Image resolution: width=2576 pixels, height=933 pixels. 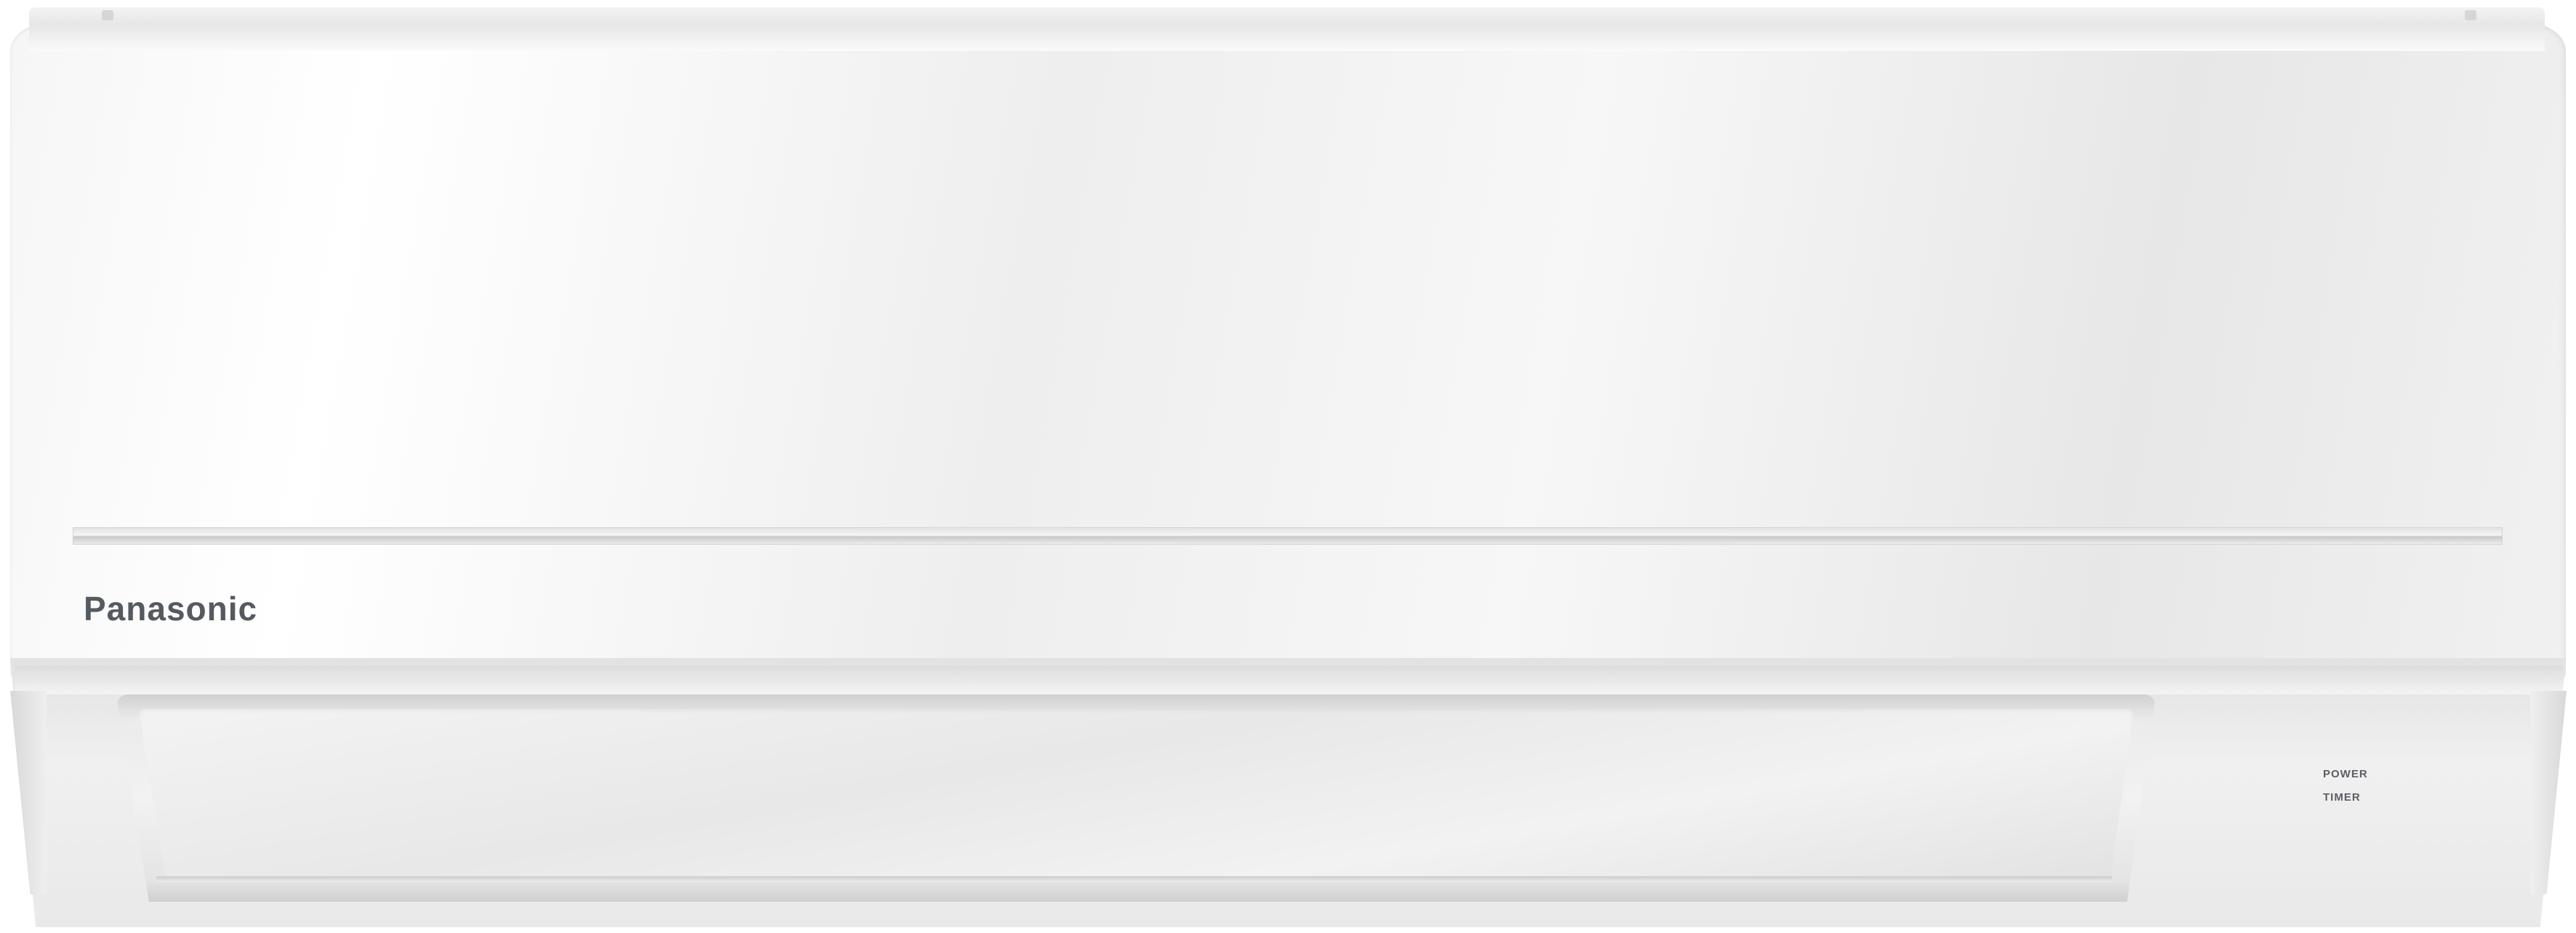 I want to click on top-intake-lip, so click(x=1287, y=29).